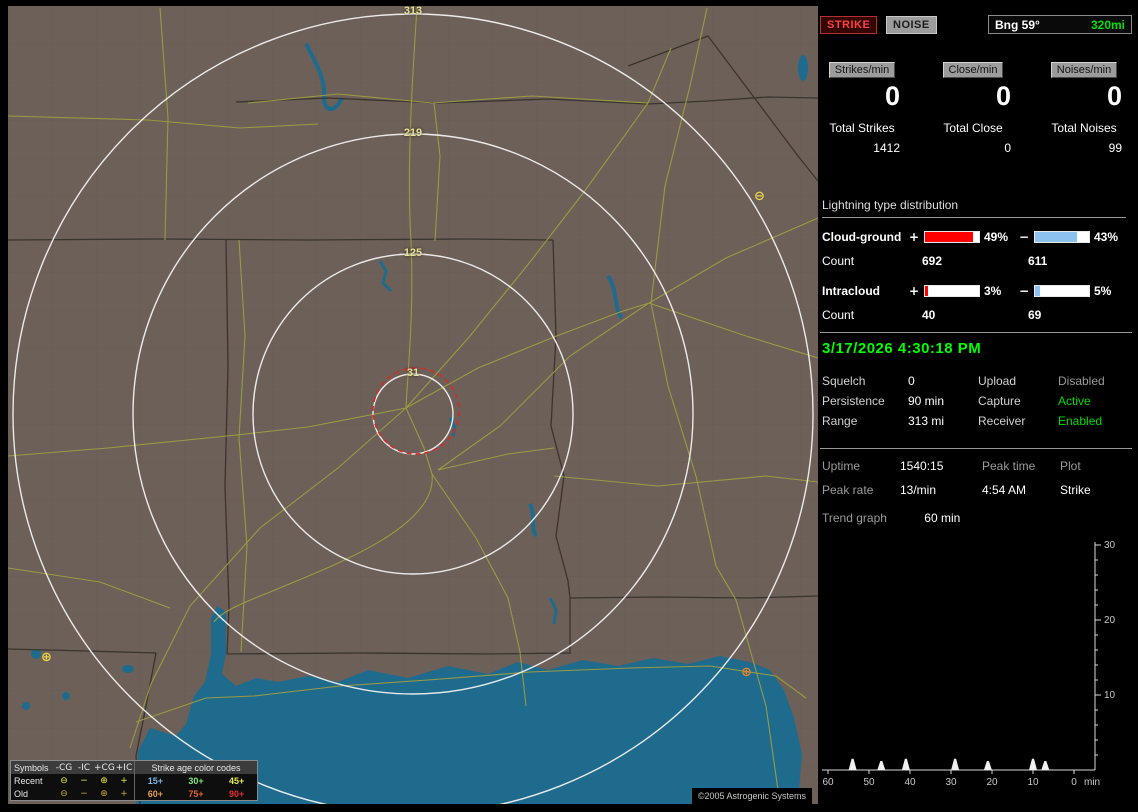  What do you see at coordinates (862, 108) in the screenshot?
I see `strikes-rate-column: Strikes/min 0 Total Strikes 1412` at bounding box center [862, 108].